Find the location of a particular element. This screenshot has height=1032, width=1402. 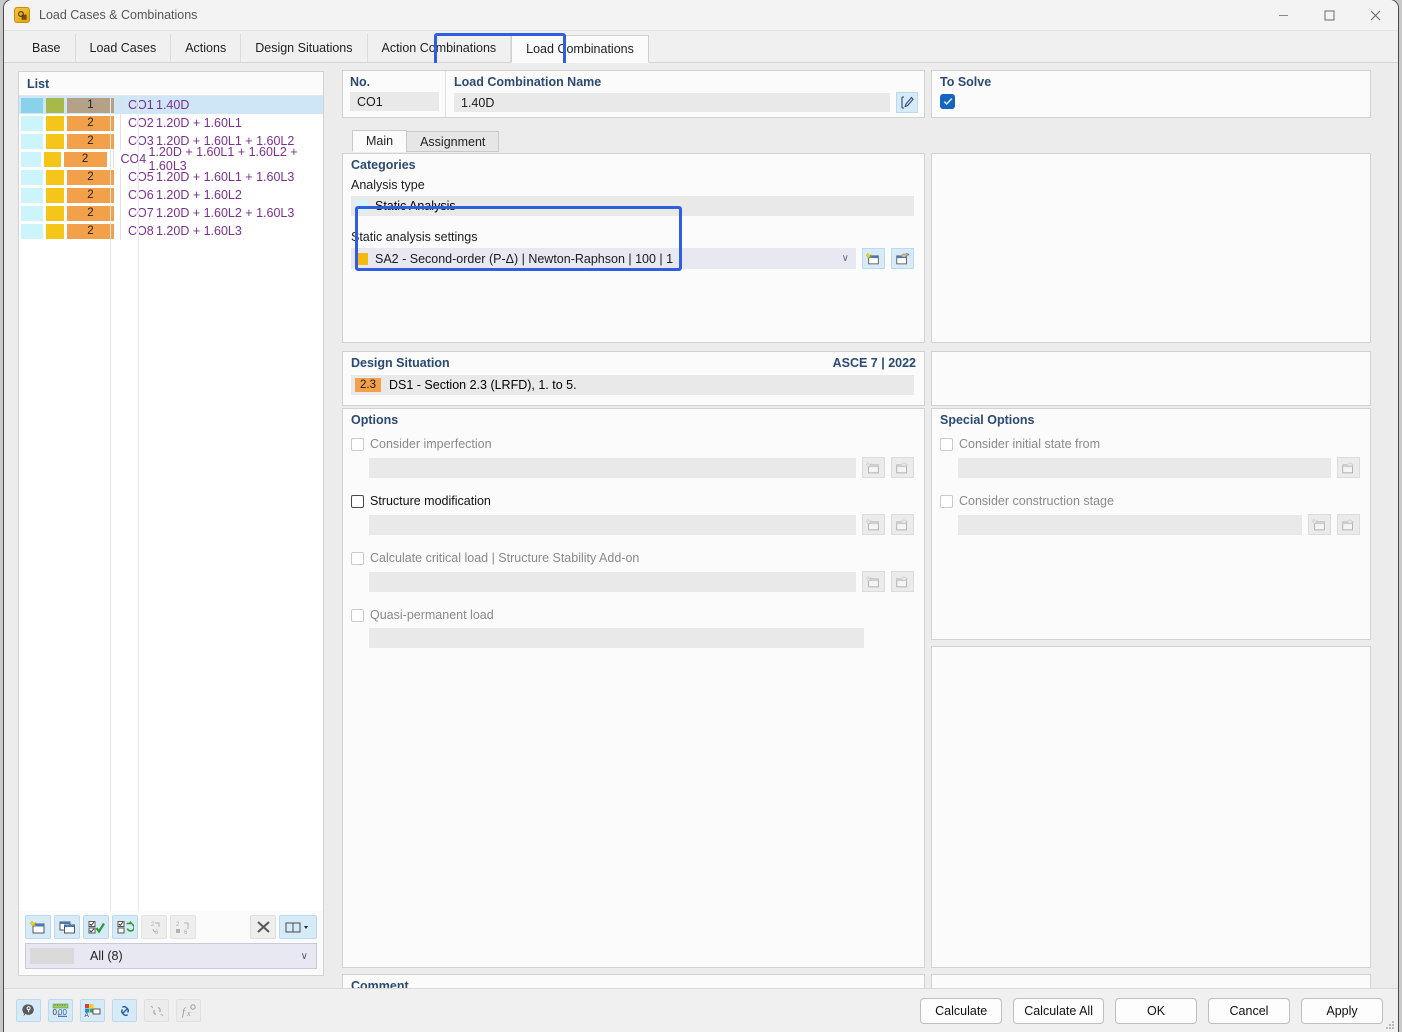

row-number: CO6 is located at coordinates (141, 195).